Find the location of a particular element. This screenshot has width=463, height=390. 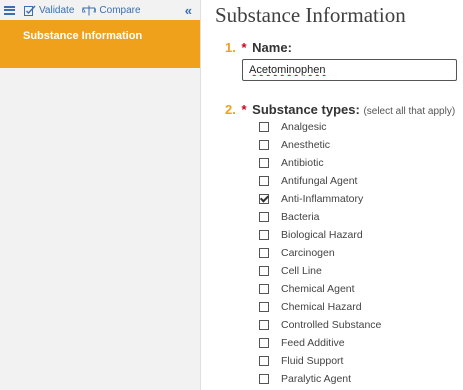

option-chemical-agent: Chemical Agent is located at coordinates (320, 289).